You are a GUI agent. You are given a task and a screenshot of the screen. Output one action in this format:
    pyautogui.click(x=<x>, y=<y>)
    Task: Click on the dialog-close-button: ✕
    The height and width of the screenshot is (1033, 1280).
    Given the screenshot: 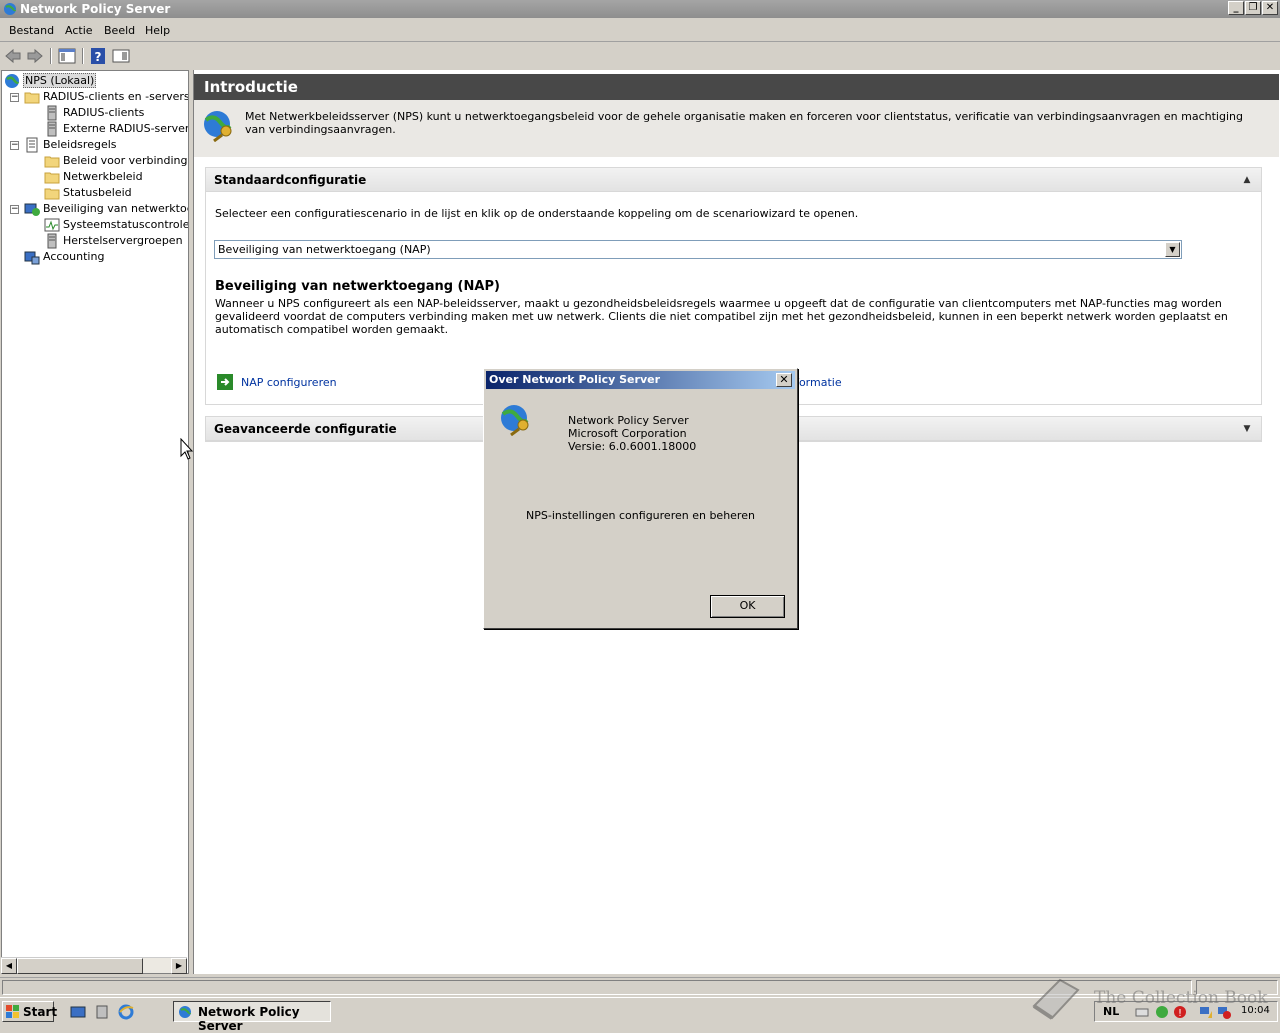 What is the action you would take?
    pyautogui.click(x=784, y=380)
    